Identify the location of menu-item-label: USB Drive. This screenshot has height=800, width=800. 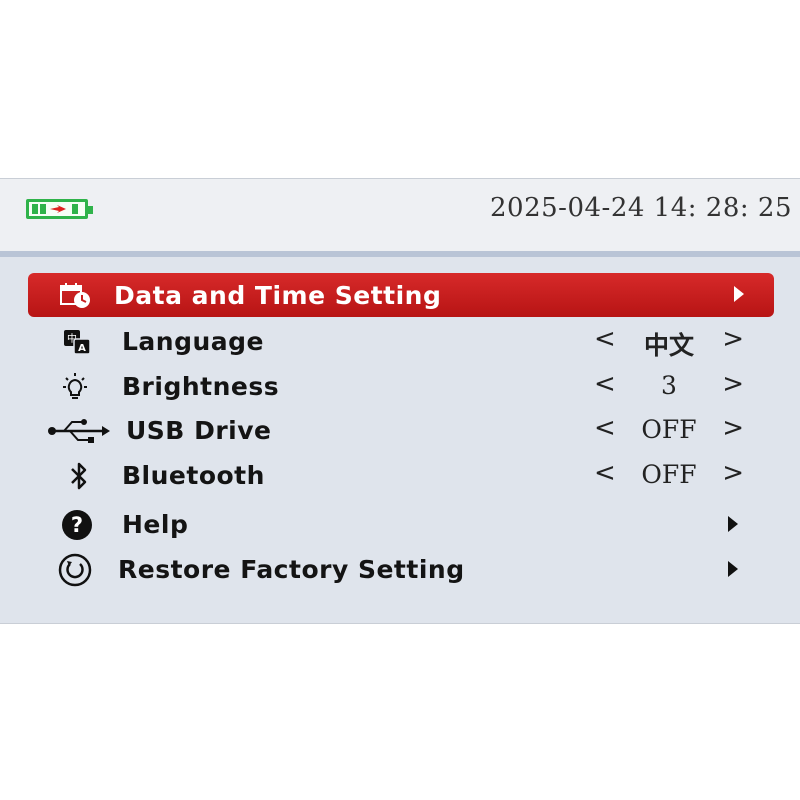
(199, 430).